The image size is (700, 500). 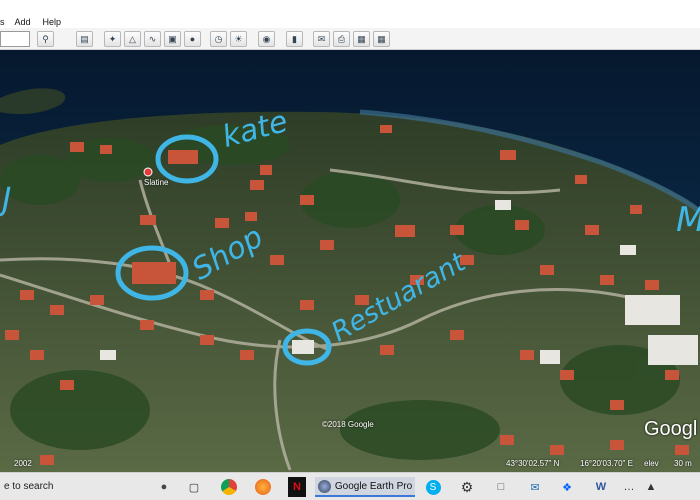 I want to click on search-input, so click(x=15, y=39).